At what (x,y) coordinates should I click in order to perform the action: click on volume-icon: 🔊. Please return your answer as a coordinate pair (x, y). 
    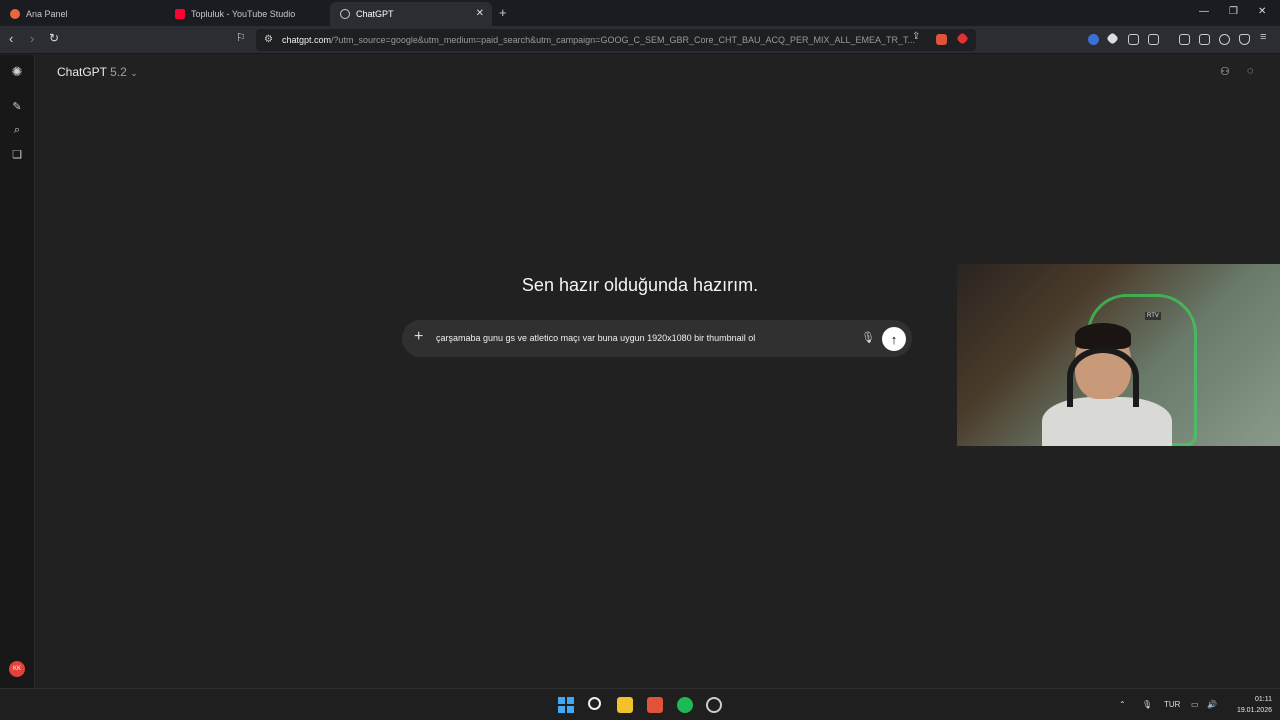
    Looking at the image, I should click on (1212, 704).